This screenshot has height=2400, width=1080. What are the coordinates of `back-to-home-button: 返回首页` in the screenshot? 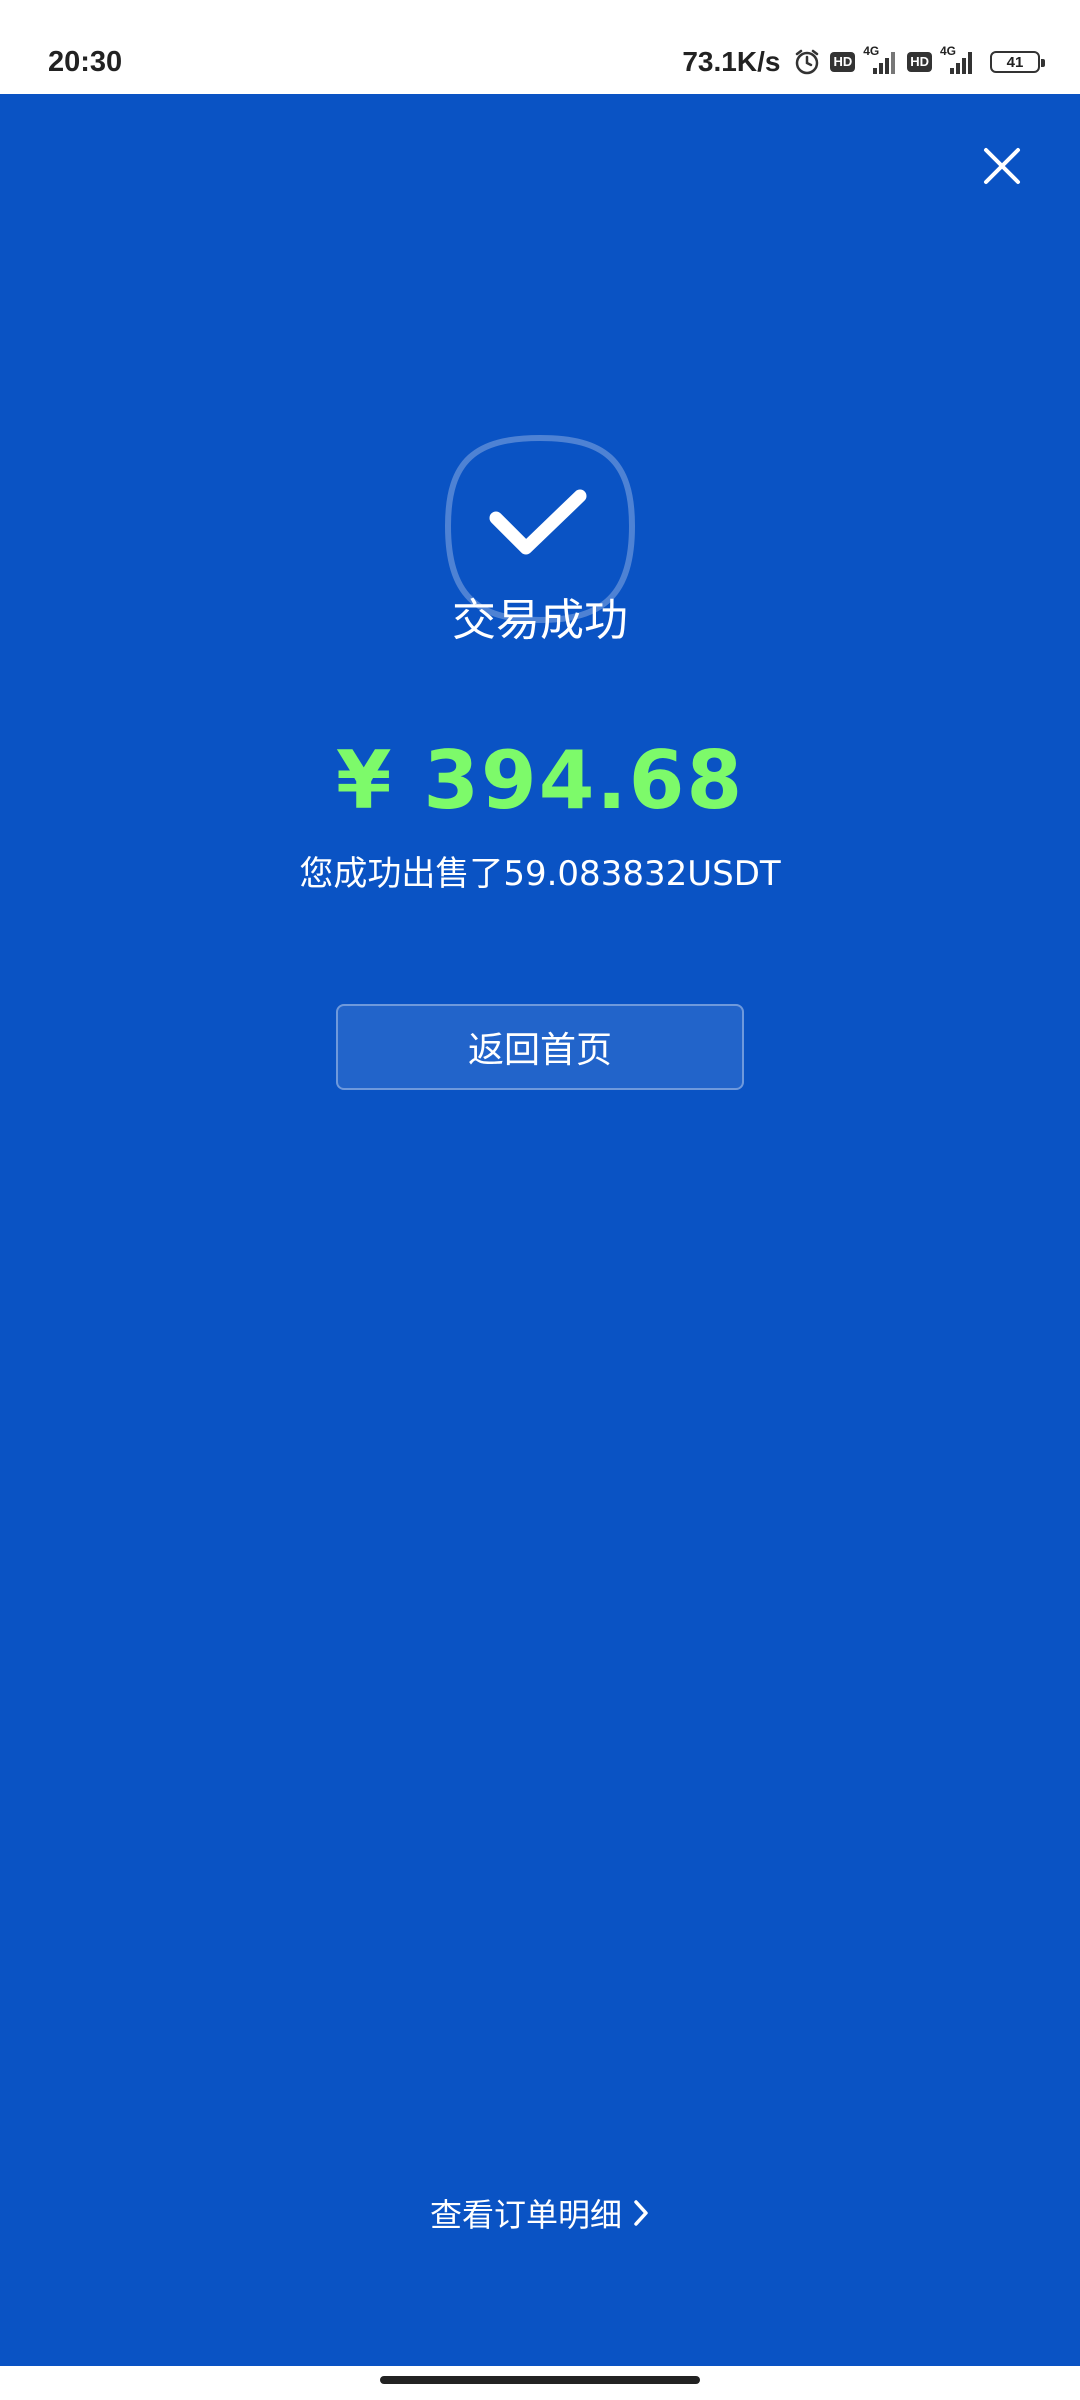 It's located at (540, 1047).